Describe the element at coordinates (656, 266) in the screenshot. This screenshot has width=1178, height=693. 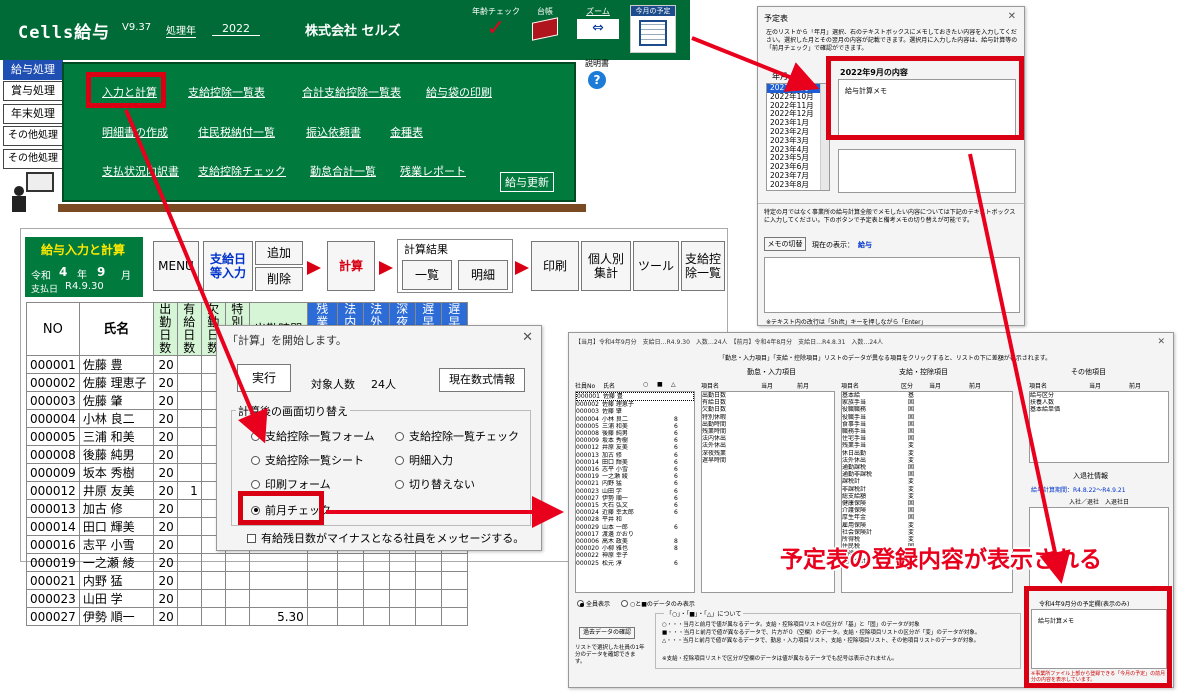
I see `tools-button: ツール` at that location.